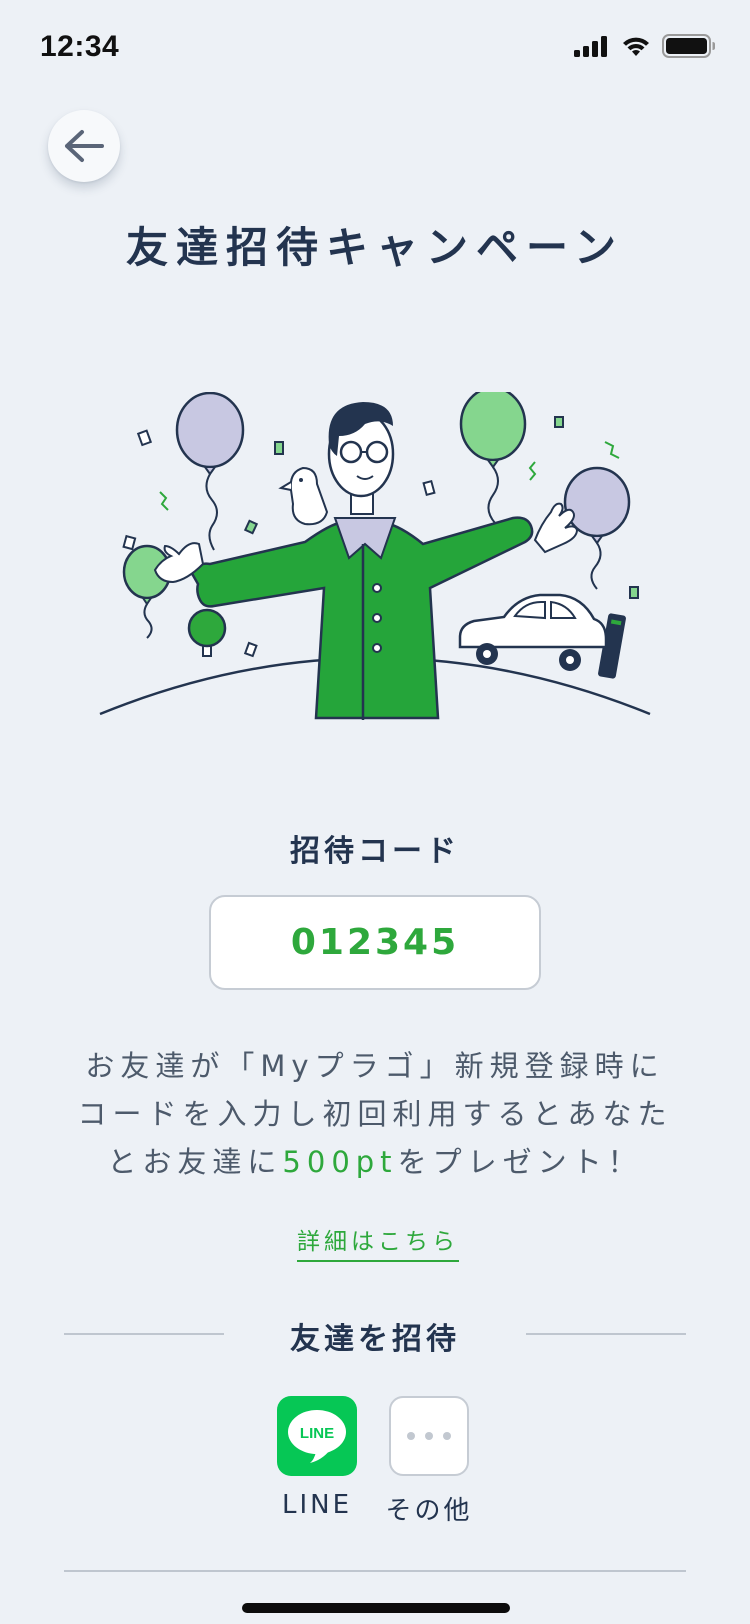  I want to click on line-logo-text: LINE, so click(317, 1433).